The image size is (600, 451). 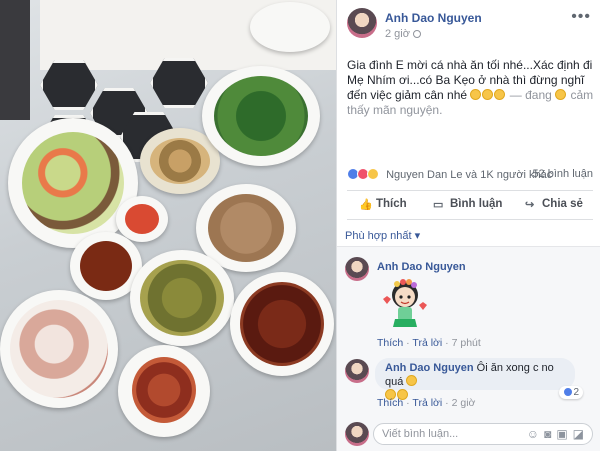 I want to click on comment-time: 7 phút, so click(x=466, y=343).